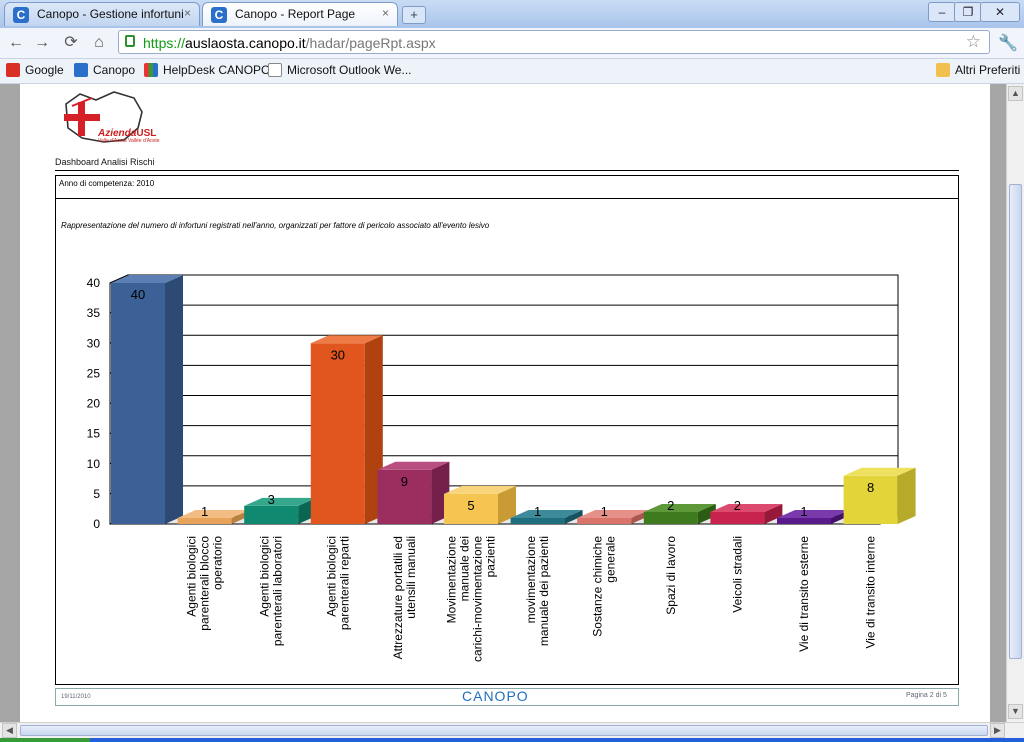 The height and width of the screenshot is (742, 1024). I want to click on y-tick-label: 15, so click(94, 434).